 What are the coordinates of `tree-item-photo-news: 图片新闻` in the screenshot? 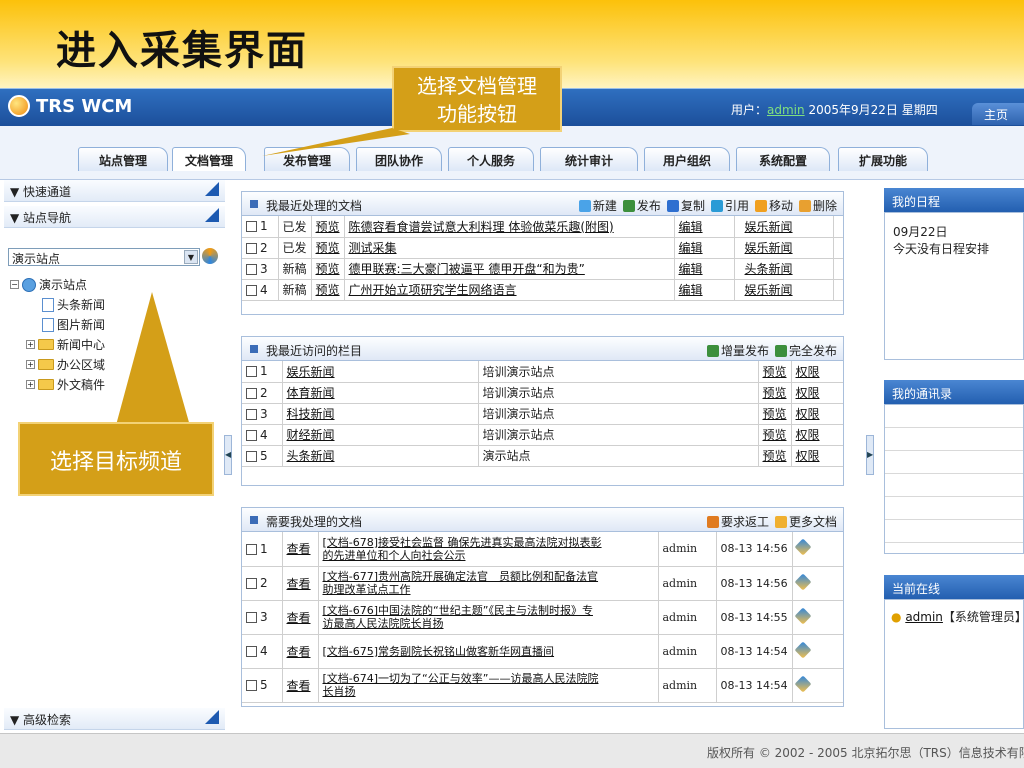 It's located at (73, 324).